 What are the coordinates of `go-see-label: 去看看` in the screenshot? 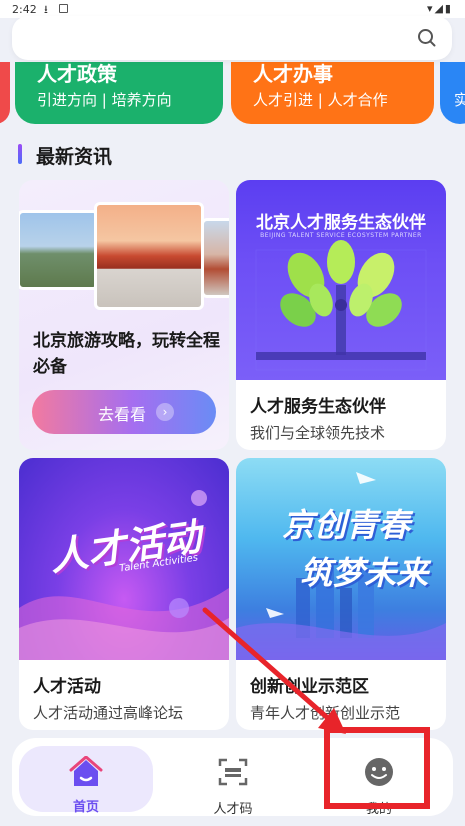 It's located at (122, 414).